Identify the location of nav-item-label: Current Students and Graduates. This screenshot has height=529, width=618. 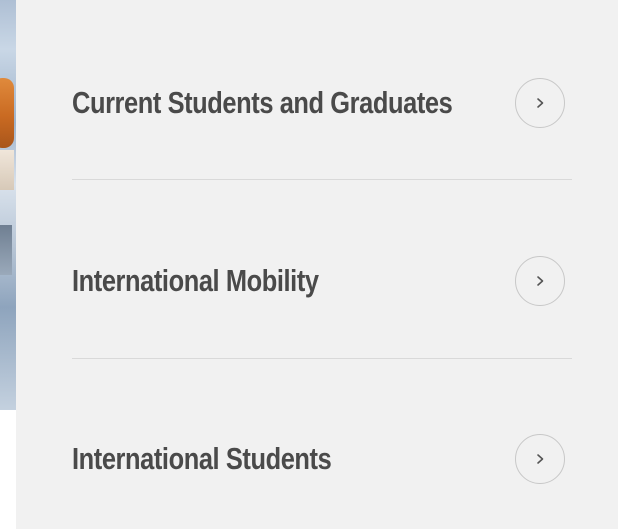
(262, 102).